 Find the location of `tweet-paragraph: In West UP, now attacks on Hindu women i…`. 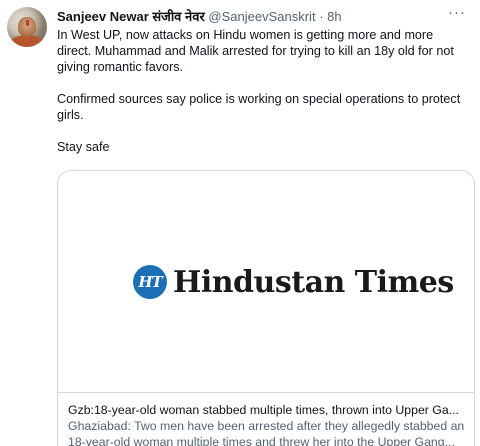

tweet-paragraph: In West UP, now attacks on Hindu women i… is located at coordinates (255, 51).